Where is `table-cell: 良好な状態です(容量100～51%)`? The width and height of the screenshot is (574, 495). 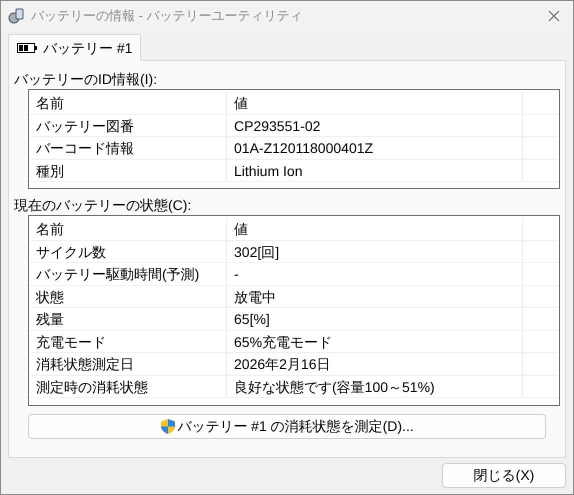
table-cell: 良好な状態です(容量100～51%) is located at coordinates (375, 386).